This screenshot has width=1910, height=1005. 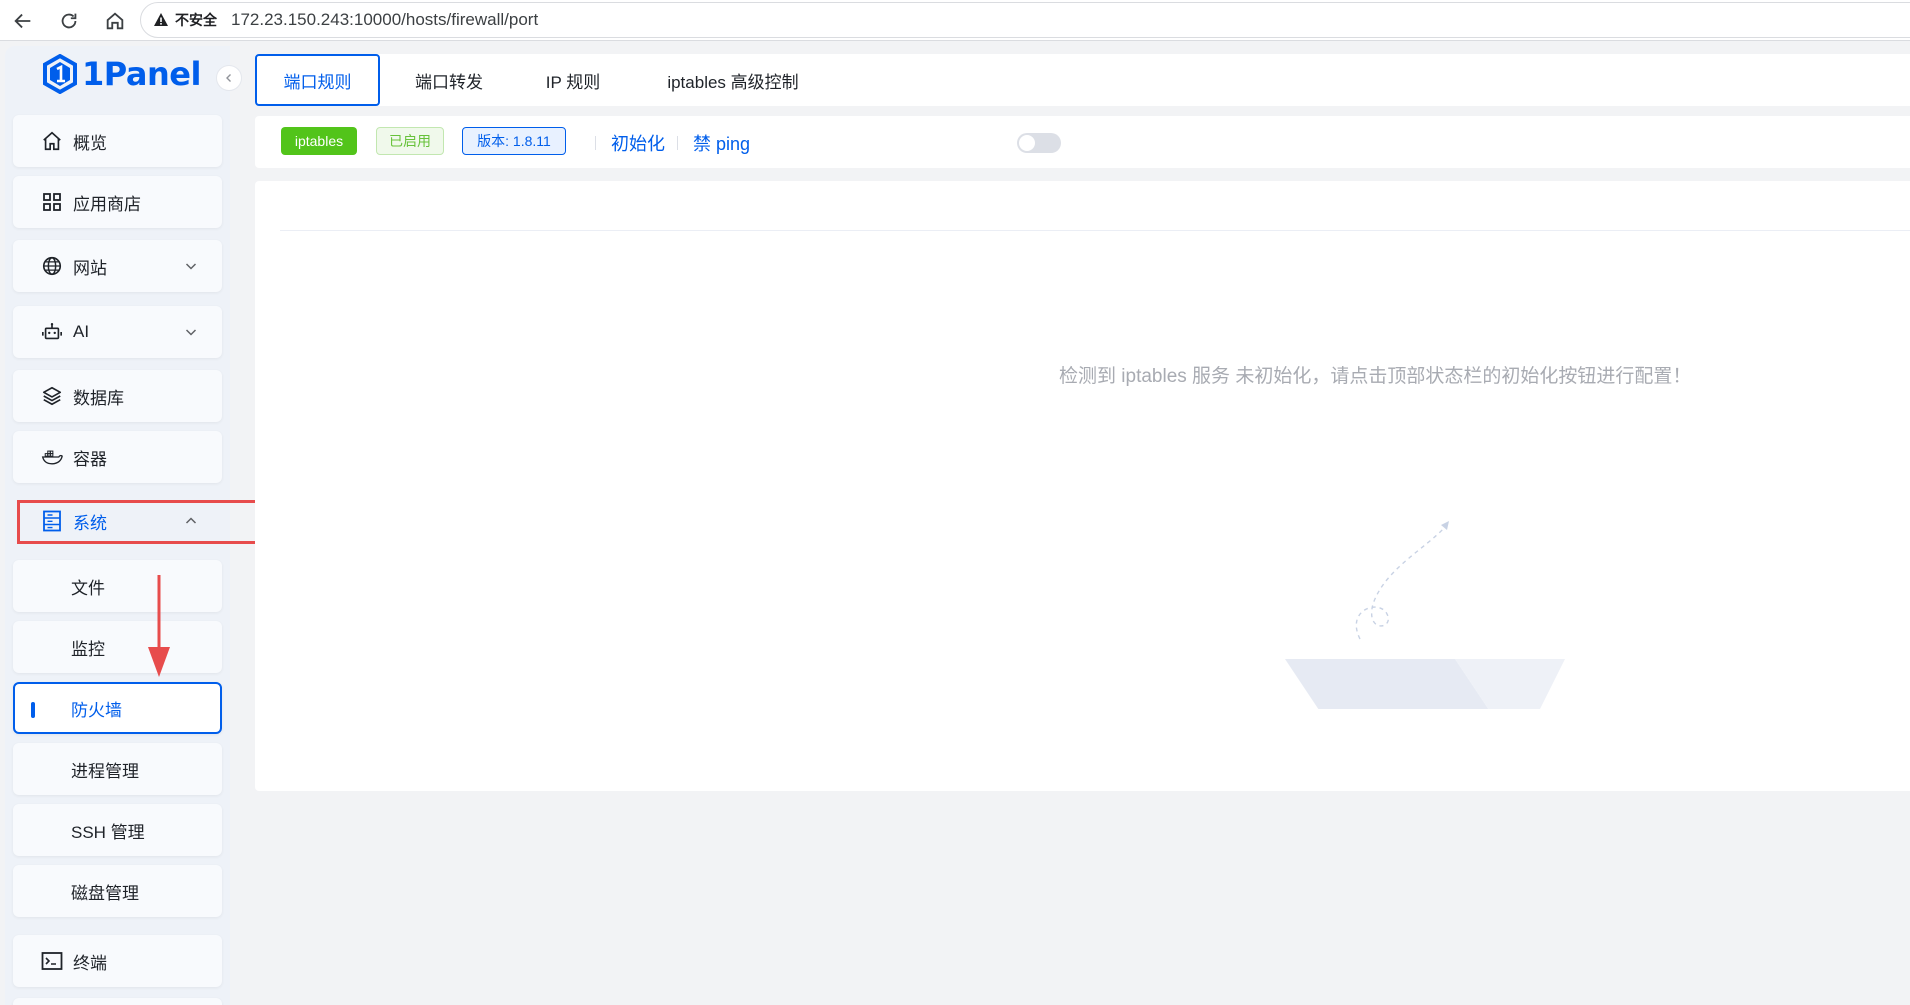 What do you see at coordinates (88, 588) in the screenshot?
I see `sidebar-subitem-label: 文件` at bounding box center [88, 588].